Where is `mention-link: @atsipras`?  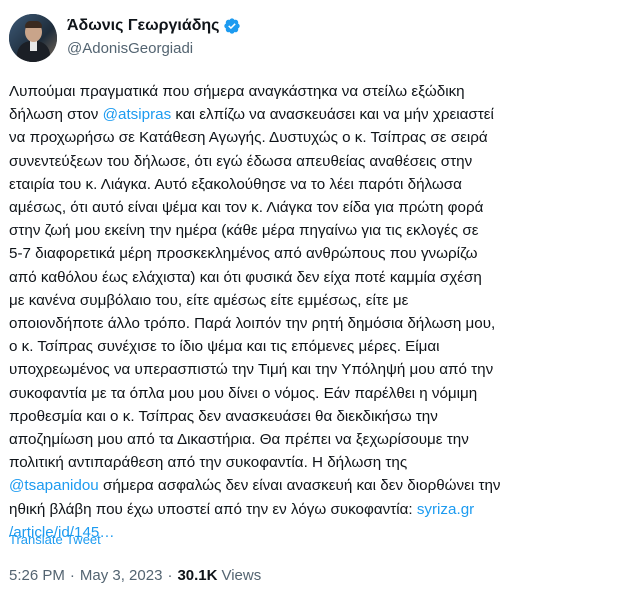 mention-link: @atsipras is located at coordinates (137, 114).